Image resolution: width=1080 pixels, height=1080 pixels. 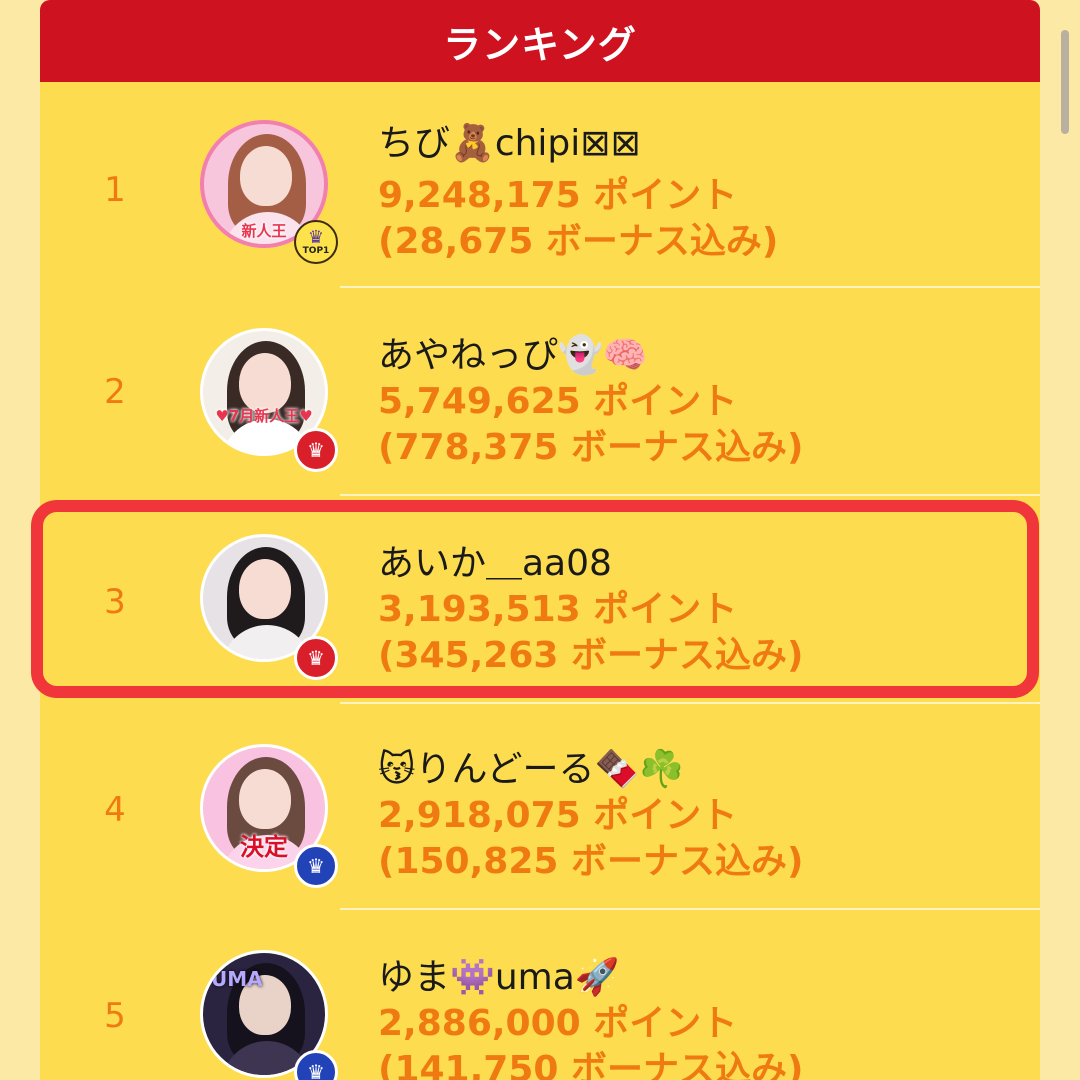 I want to click on user-name: あやねっぴ👻🧠, so click(x=513, y=352).